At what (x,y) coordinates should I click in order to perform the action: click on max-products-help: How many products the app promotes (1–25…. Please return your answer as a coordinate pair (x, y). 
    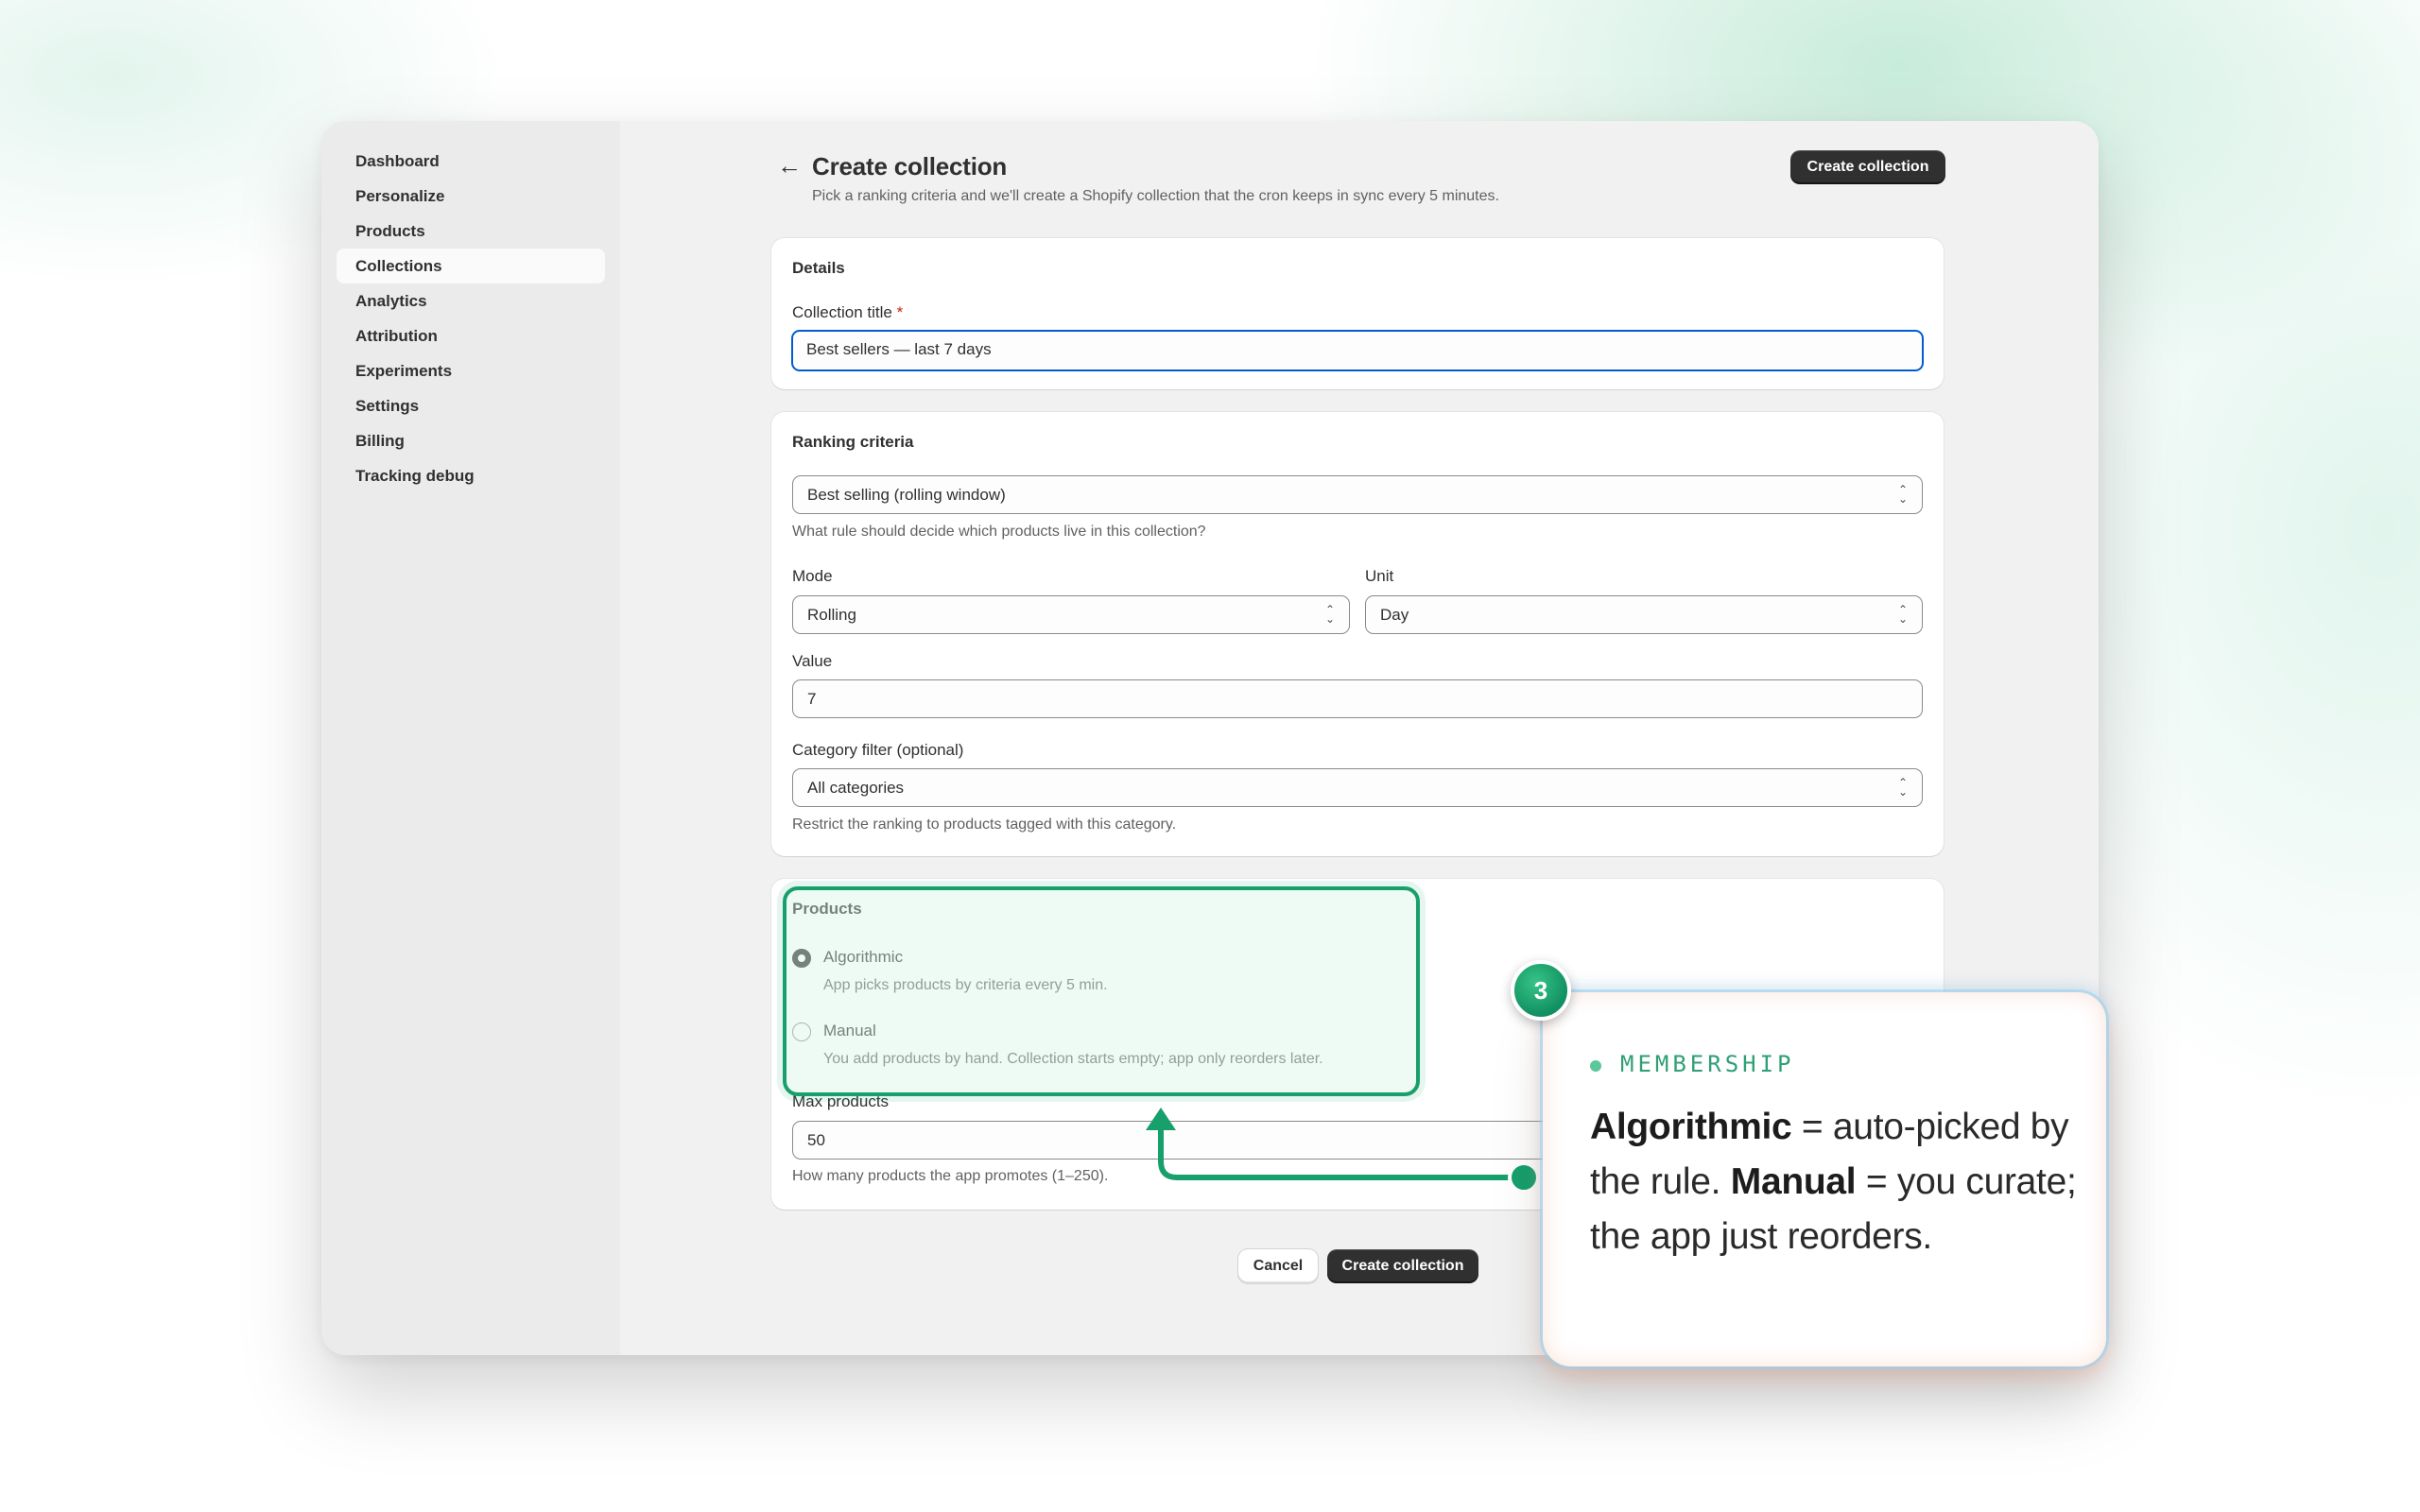
    Looking at the image, I should click on (950, 1176).